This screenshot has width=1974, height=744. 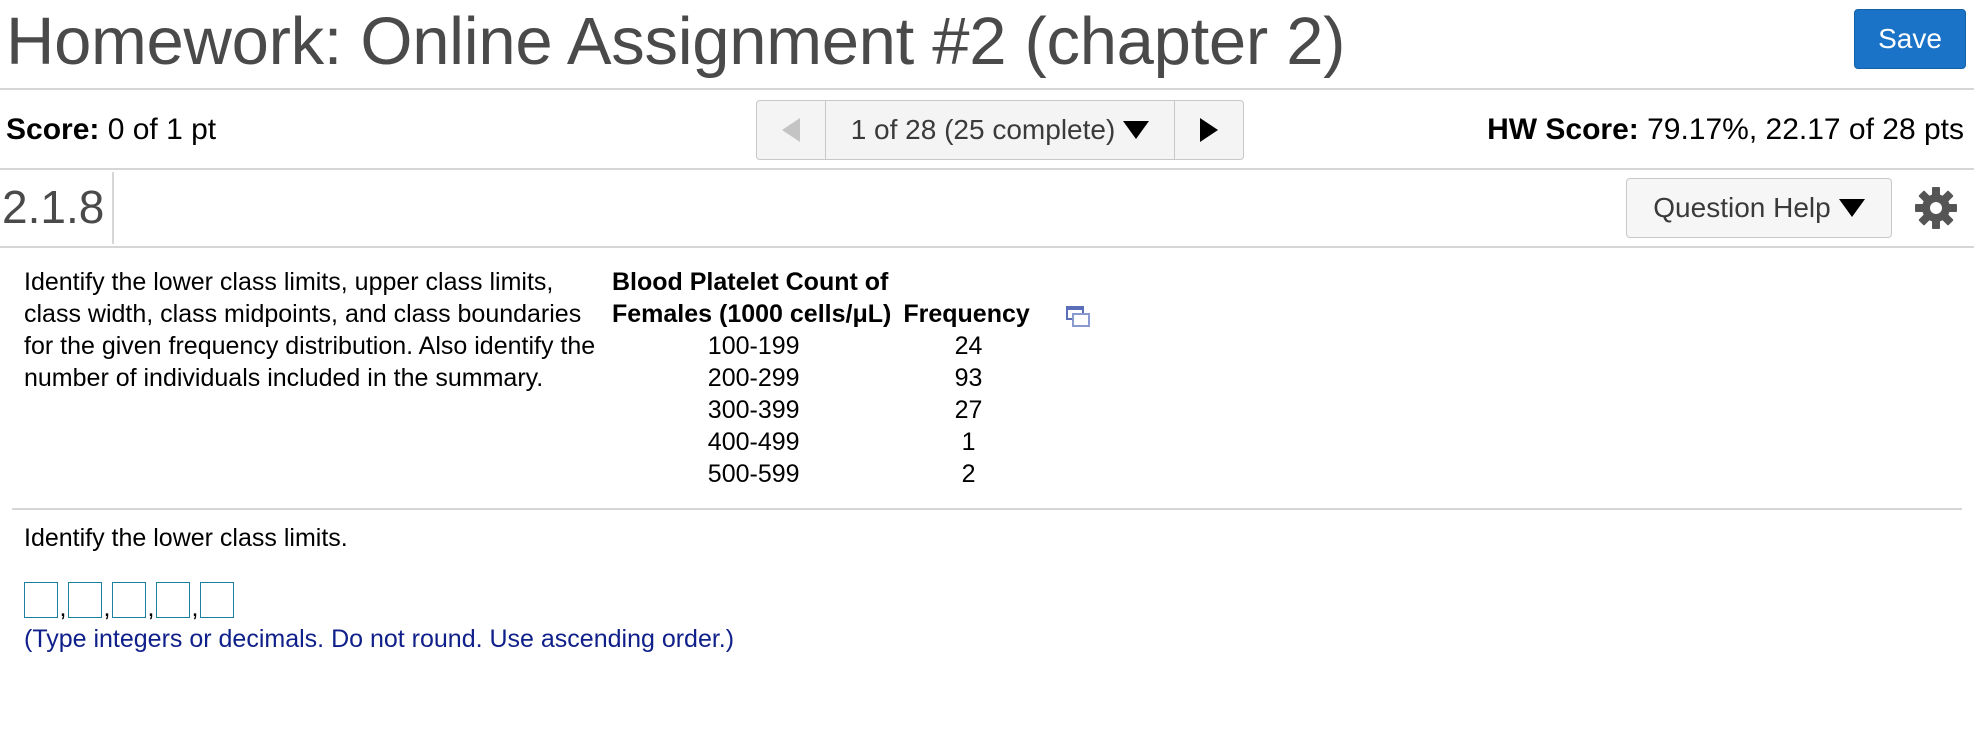 I want to click on table-row: 200-299 93, so click(x=823, y=378).